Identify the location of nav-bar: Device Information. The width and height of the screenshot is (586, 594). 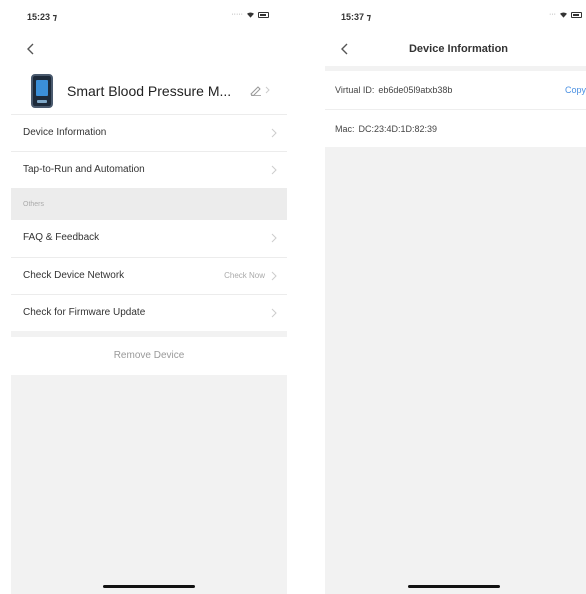
(455, 50).